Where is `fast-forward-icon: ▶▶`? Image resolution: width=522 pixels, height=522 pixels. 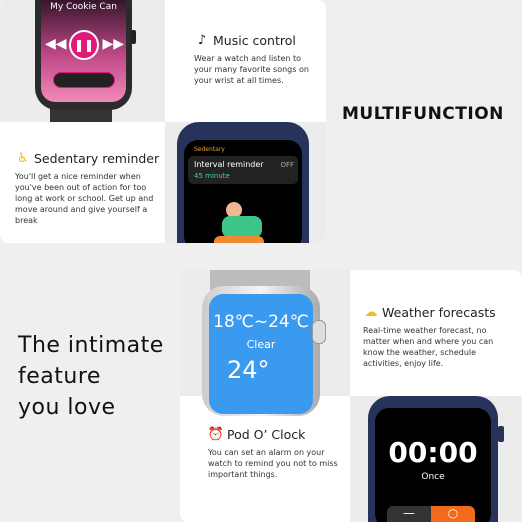 fast-forward-icon: ▶▶ is located at coordinates (113, 44).